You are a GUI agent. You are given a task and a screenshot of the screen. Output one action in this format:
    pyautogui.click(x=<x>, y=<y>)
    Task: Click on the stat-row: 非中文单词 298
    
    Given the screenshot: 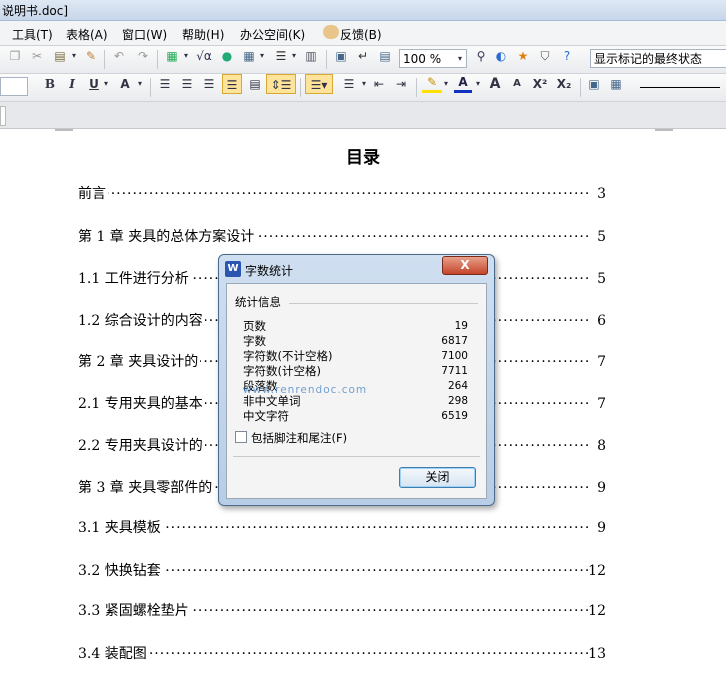 What is the action you would take?
    pyautogui.click(x=355, y=401)
    